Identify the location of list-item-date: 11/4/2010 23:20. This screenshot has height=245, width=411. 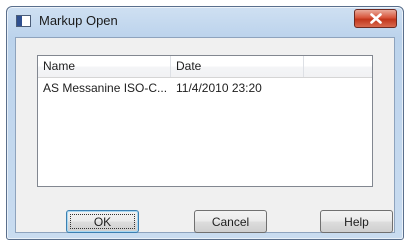
(219, 88).